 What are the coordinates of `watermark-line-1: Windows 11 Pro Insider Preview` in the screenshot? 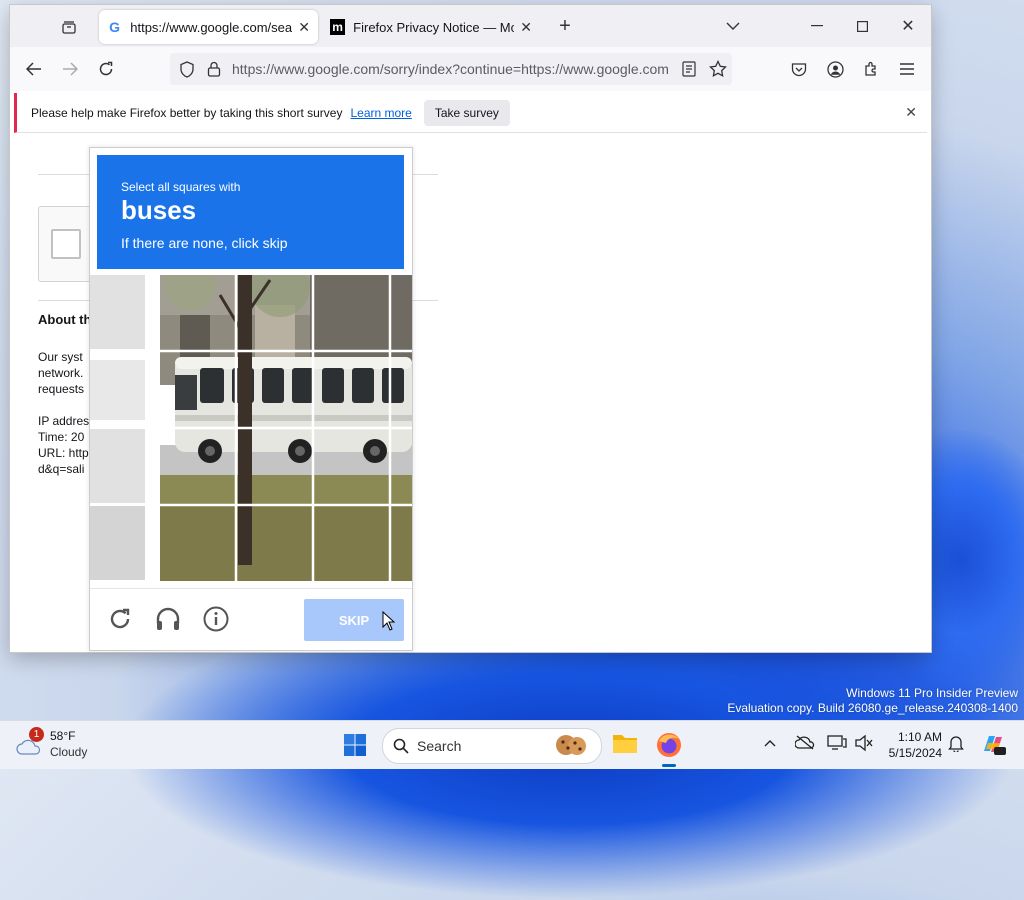 It's located at (932, 693).